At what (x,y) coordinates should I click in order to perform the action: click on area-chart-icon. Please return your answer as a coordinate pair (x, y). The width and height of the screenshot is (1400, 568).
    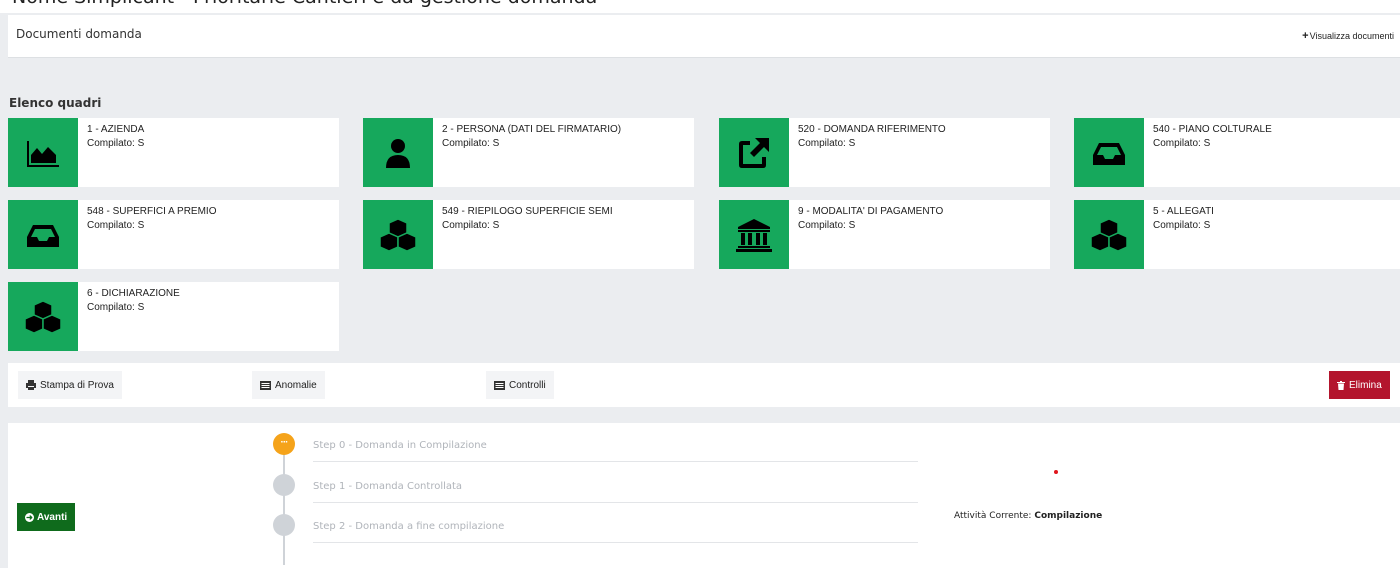
    Looking at the image, I should click on (43, 152).